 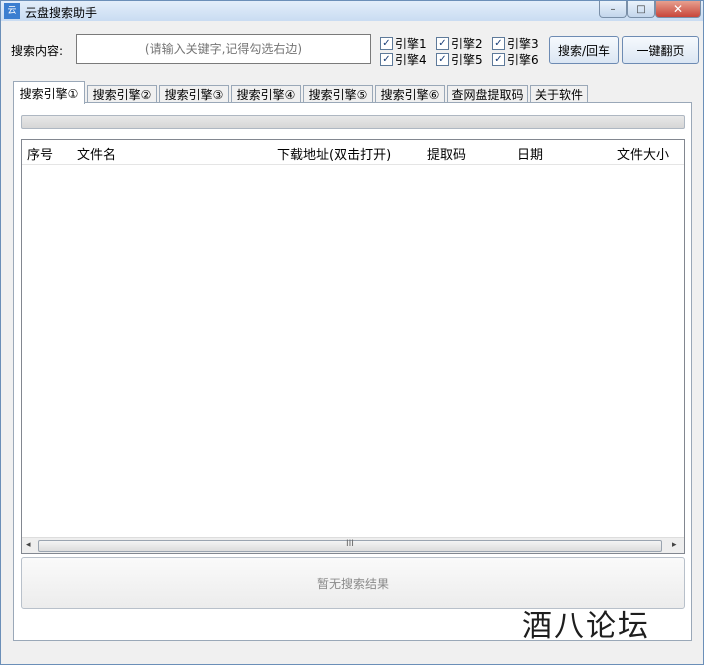 What do you see at coordinates (28, 545) in the screenshot?
I see `scroll-left-icon: ◂` at bounding box center [28, 545].